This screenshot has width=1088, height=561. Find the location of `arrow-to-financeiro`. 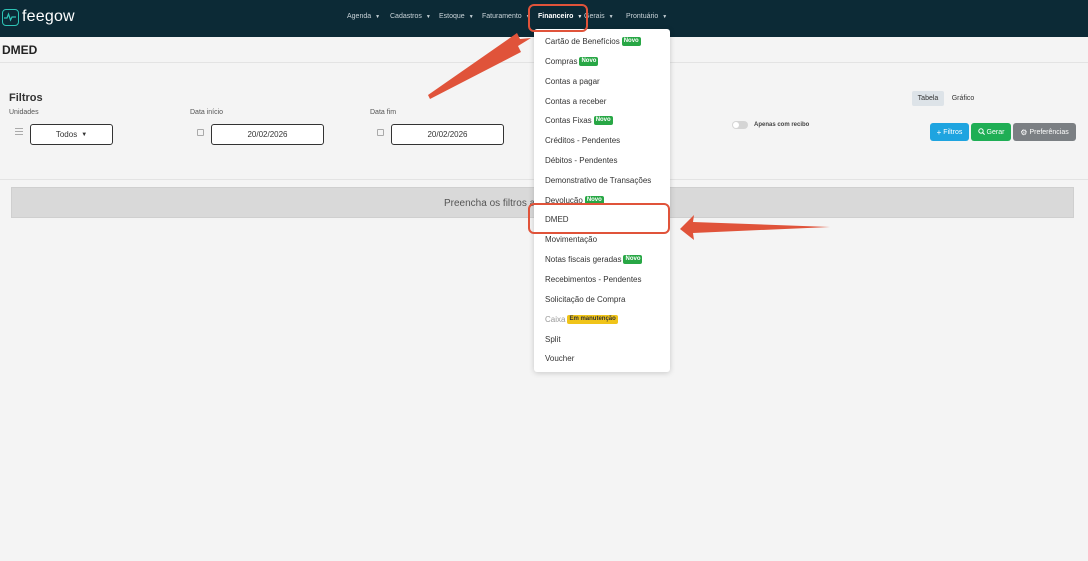

arrow-to-financeiro is located at coordinates (479, 66).